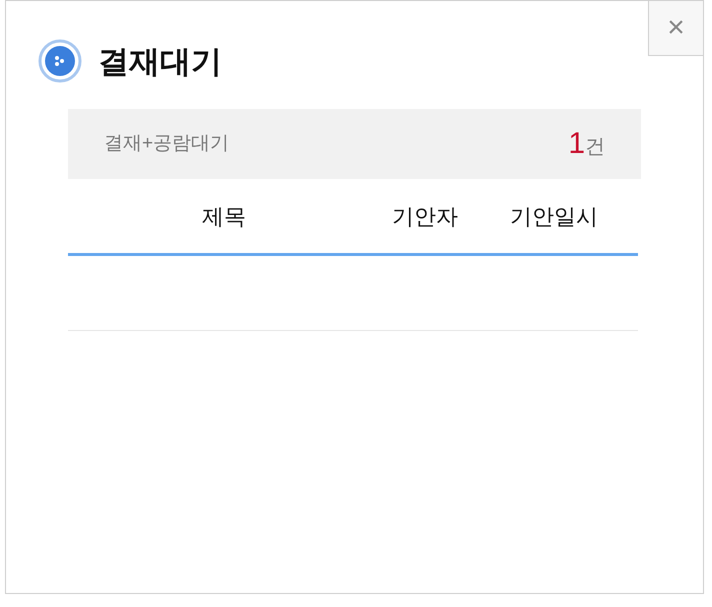 The height and width of the screenshot is (607, 712). I want to click on column-header: 제목, so click(224, 216).